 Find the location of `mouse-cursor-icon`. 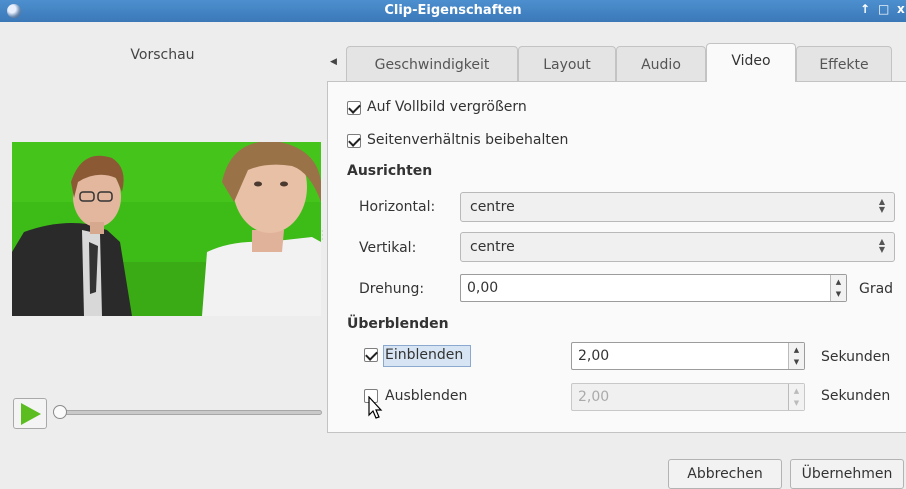

mouse-cursor-icon is located at coordinates (375, 407).